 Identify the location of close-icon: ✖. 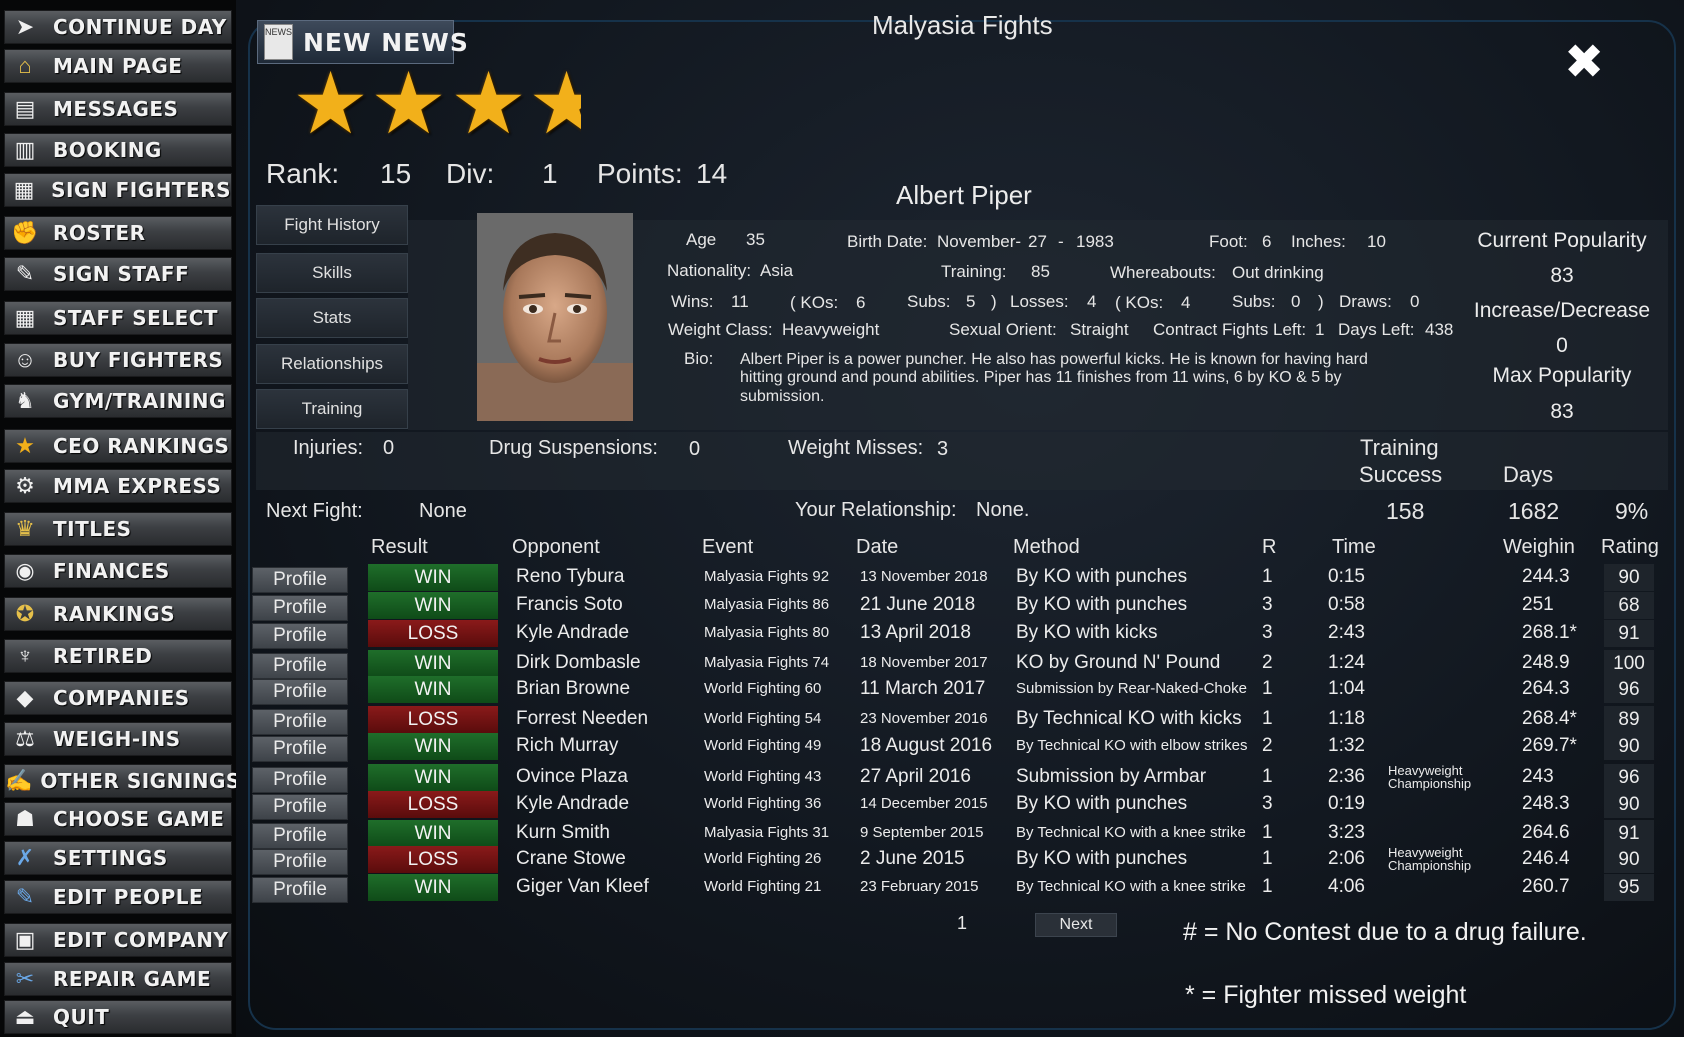
(1584, 63).